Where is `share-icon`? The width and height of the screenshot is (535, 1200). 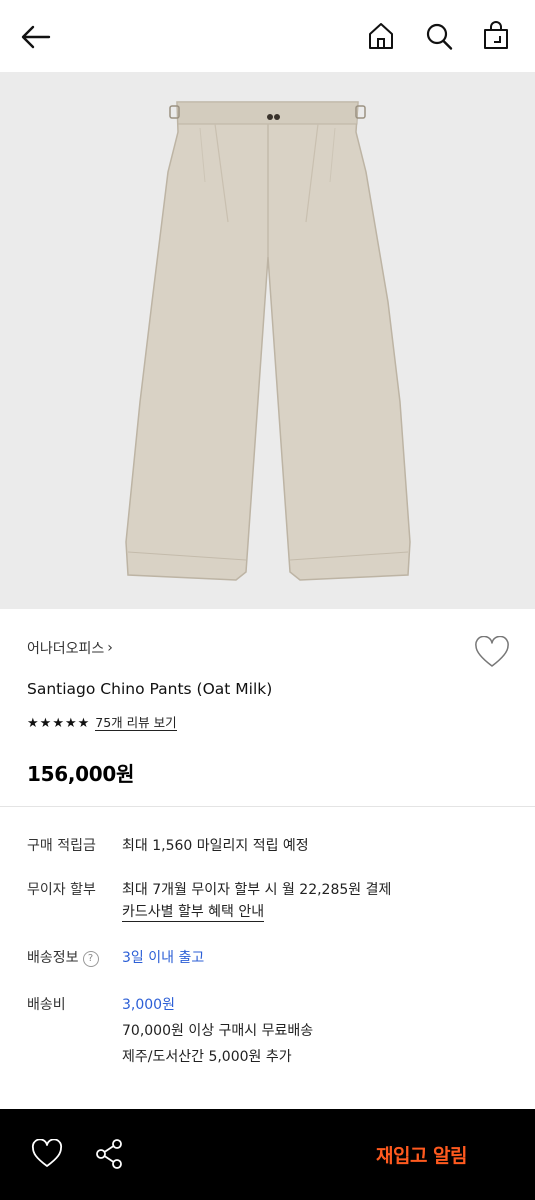 share-icon is located at coordinates (109, 1154).